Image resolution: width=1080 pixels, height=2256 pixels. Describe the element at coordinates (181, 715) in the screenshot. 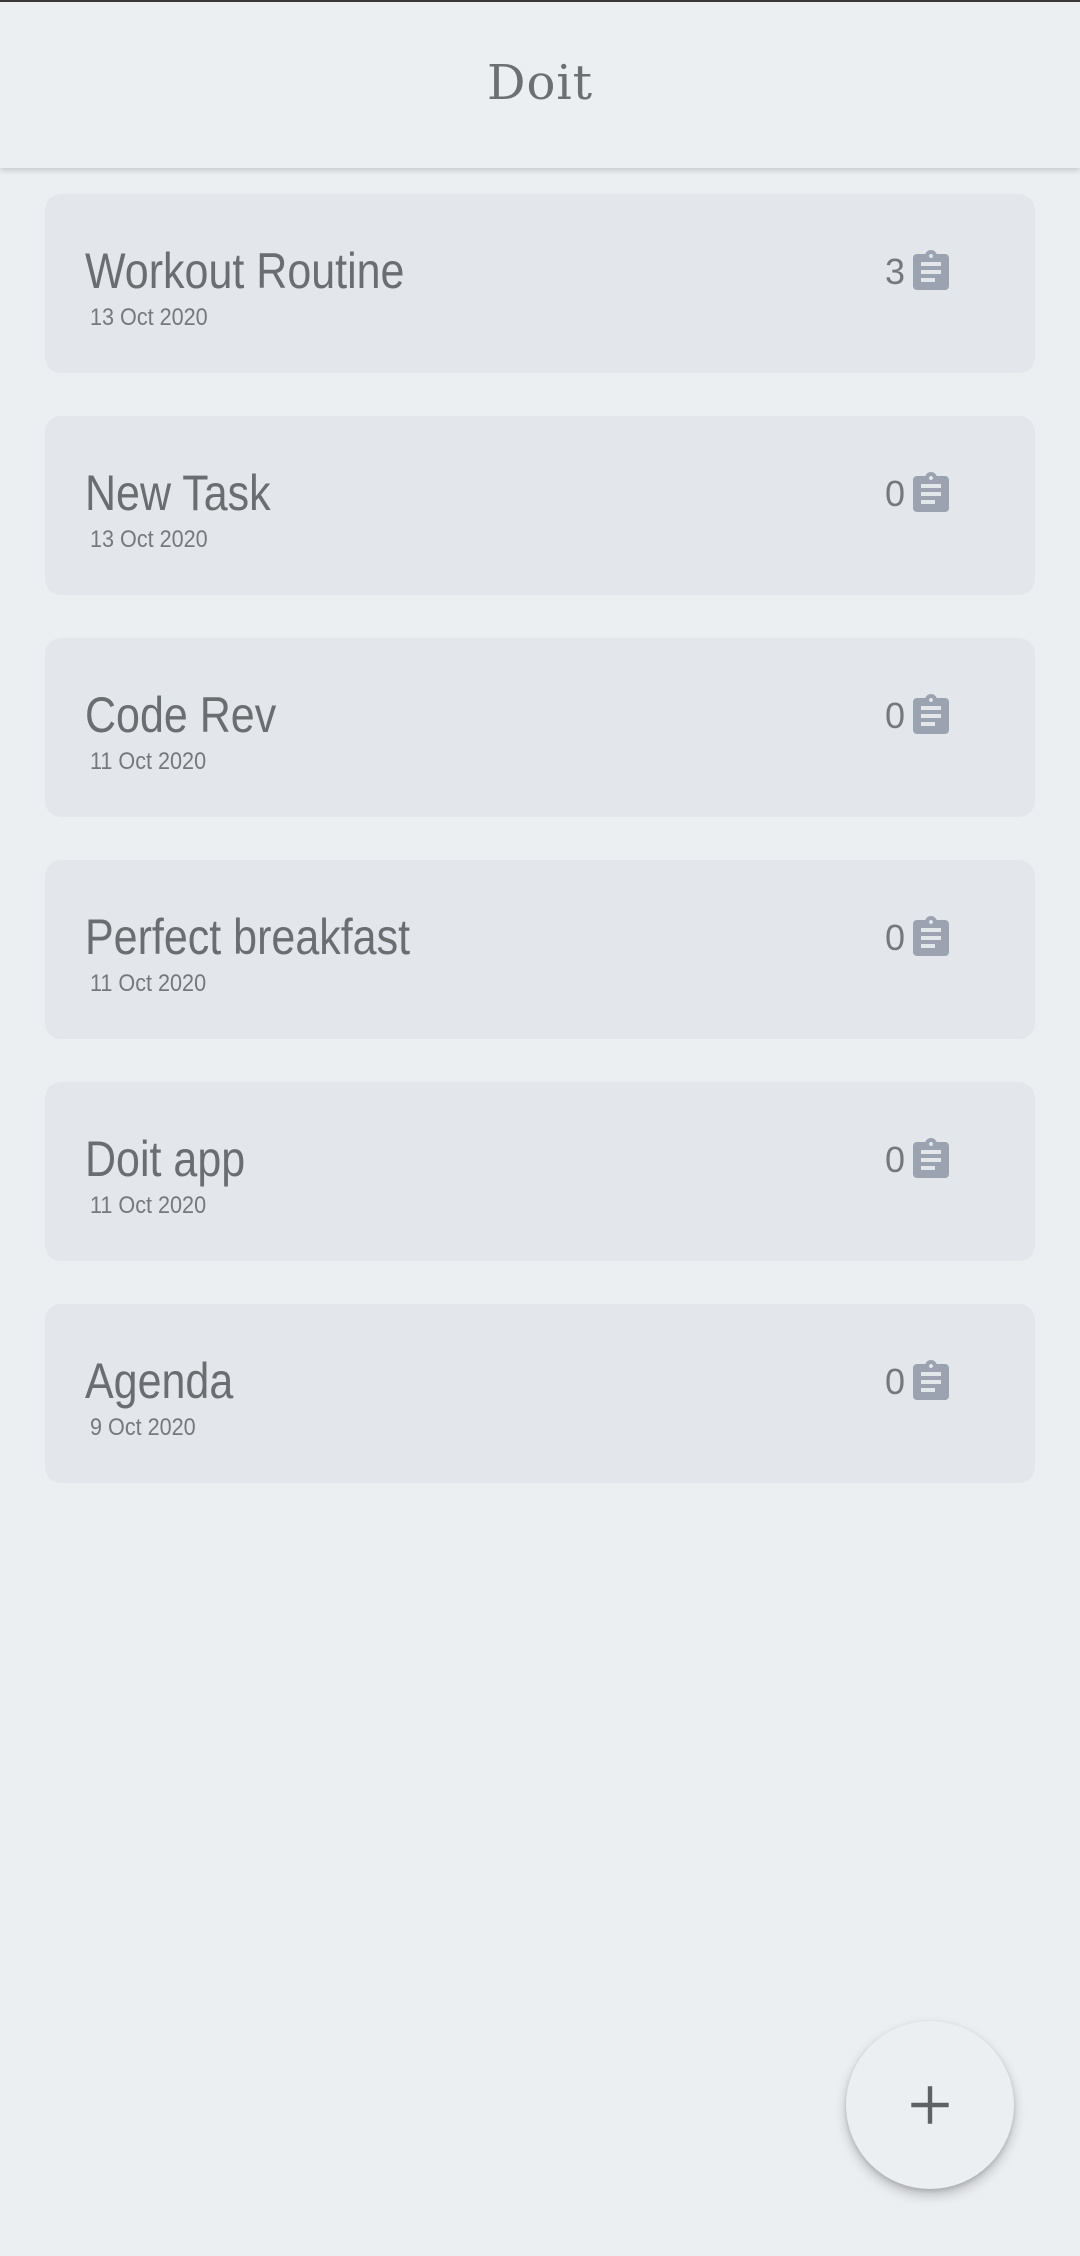

I see `task-title: Code Rev` at that location.